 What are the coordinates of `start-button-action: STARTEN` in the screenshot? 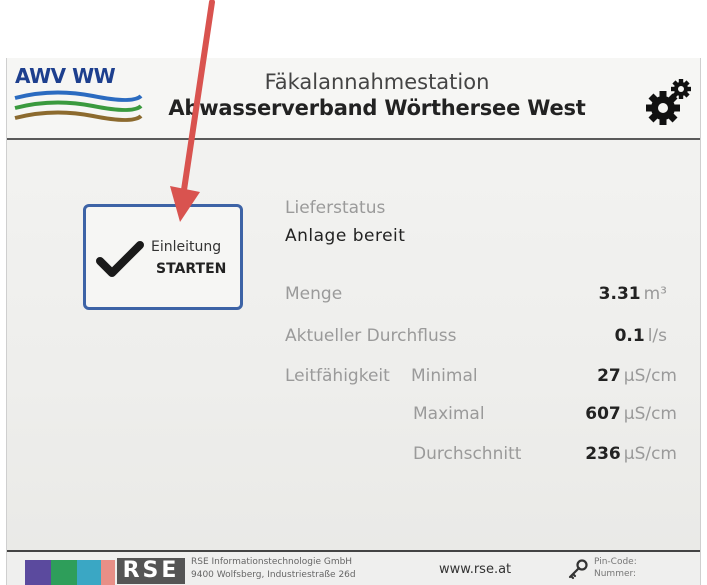 It's located at (191, 269).